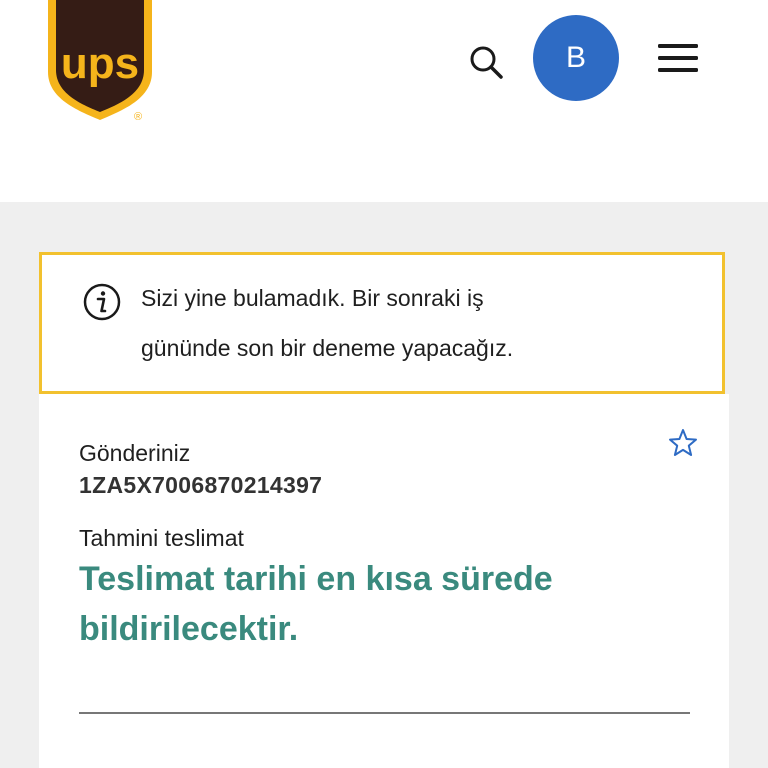  Describe the element at coordinates (316, 579) in the screenshot. I see `delivery-status-line-1: Teslimat tarihi en kısa sürede` at that location.